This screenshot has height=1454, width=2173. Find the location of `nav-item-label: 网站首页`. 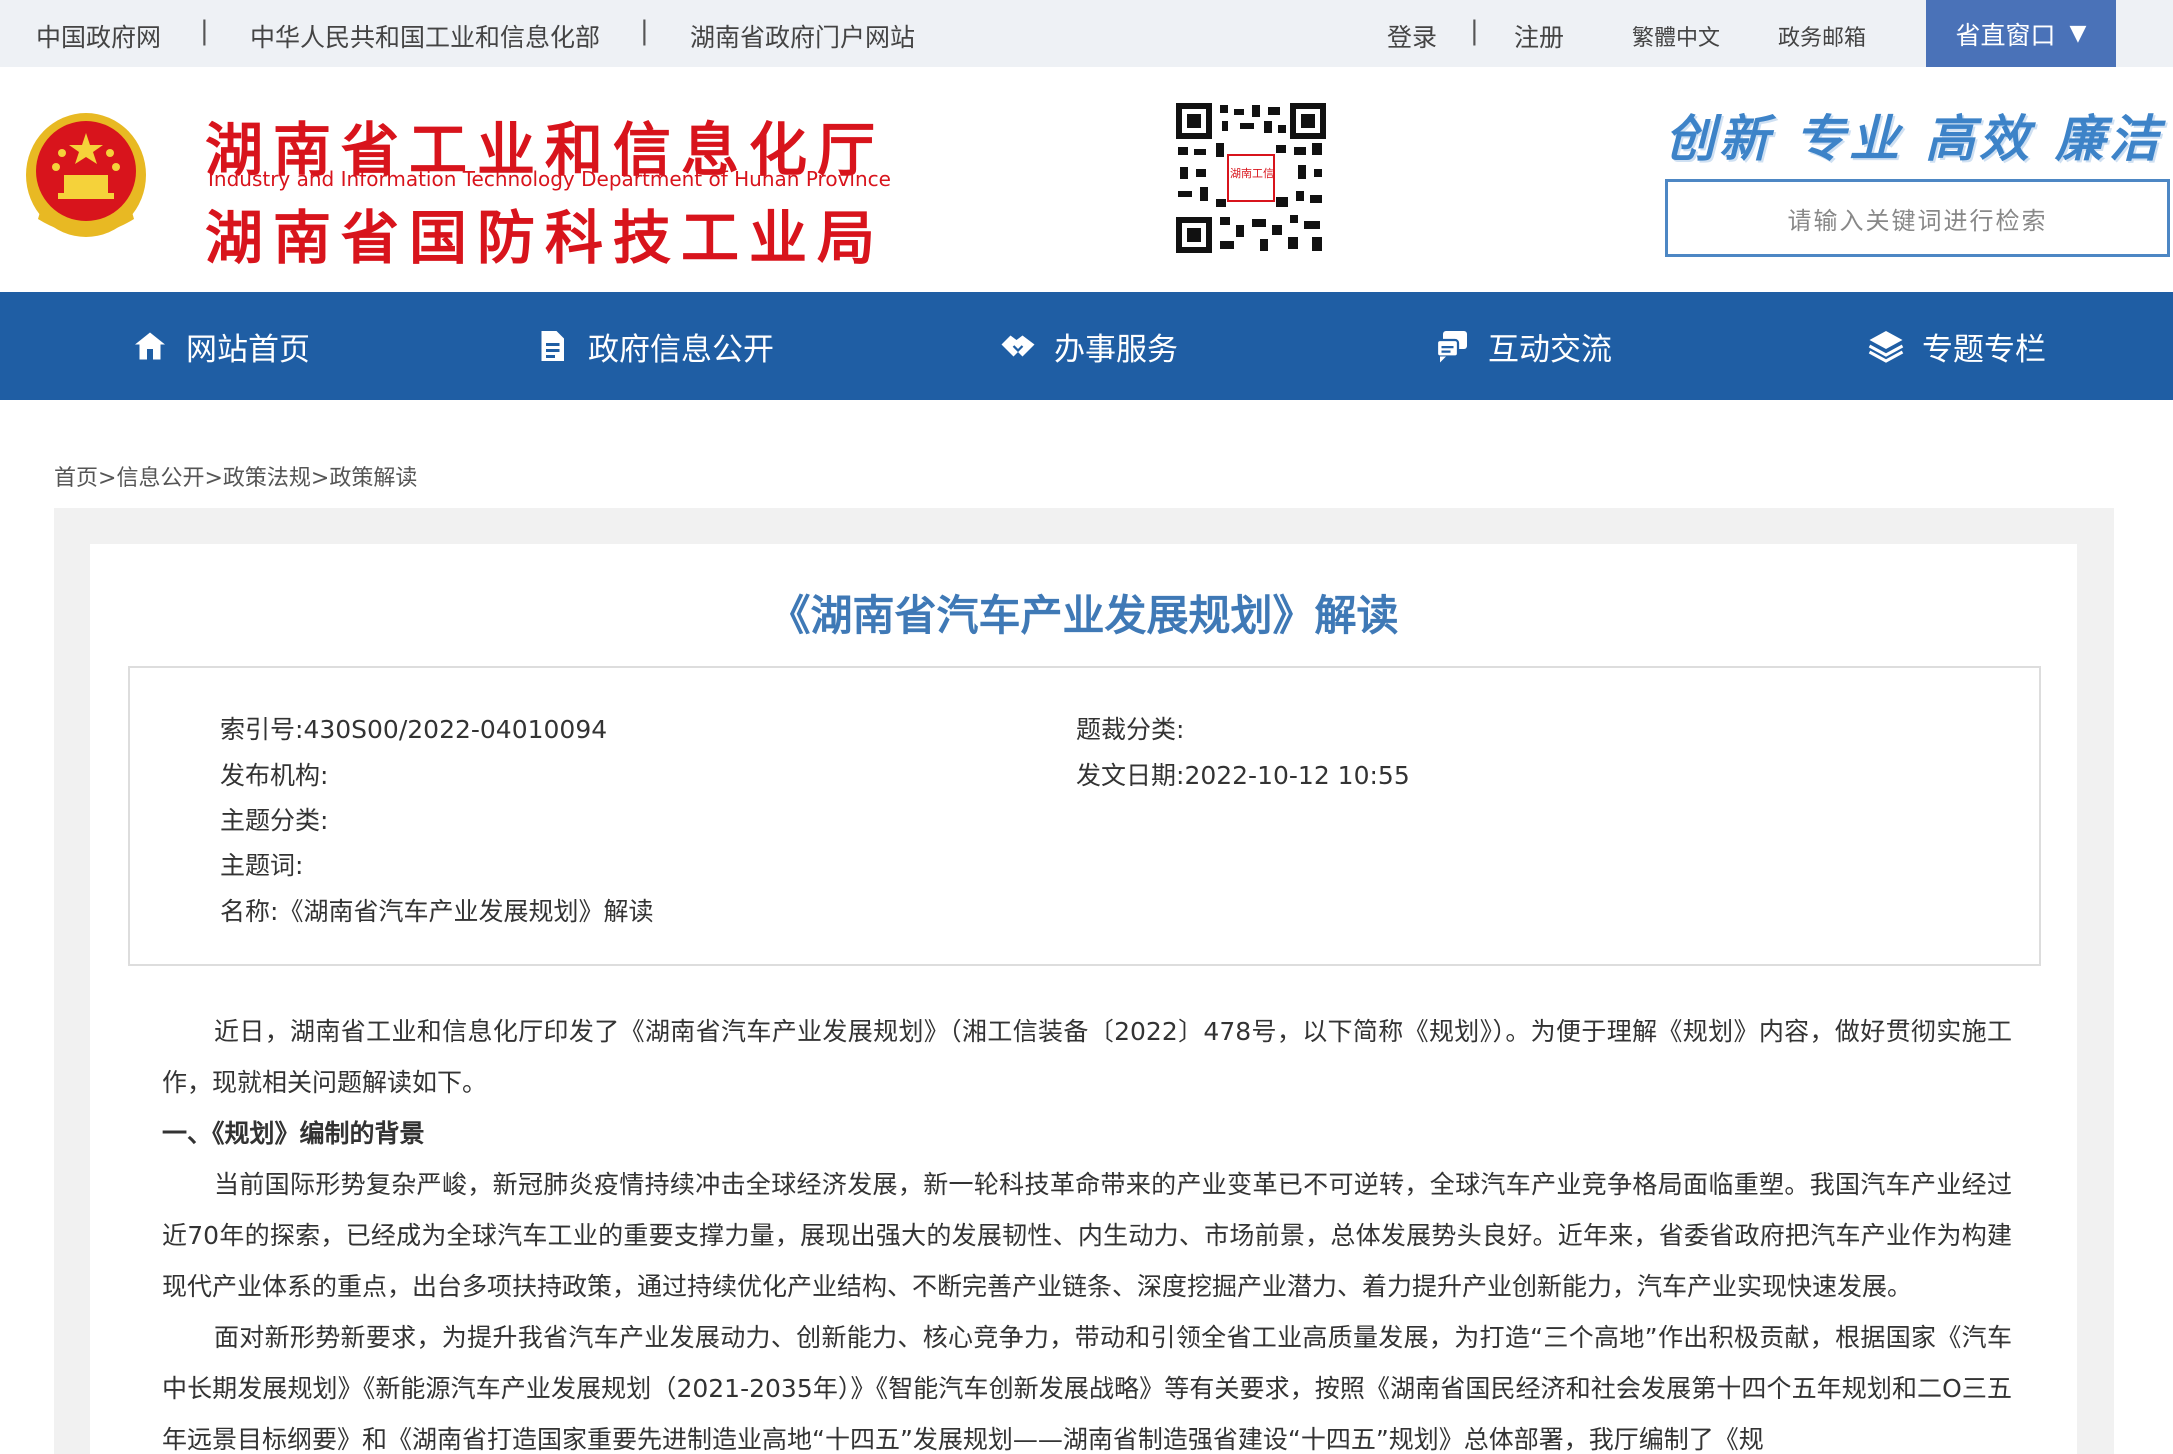

nav-item-label: 网站首页 is located at coordinates (248, 349).